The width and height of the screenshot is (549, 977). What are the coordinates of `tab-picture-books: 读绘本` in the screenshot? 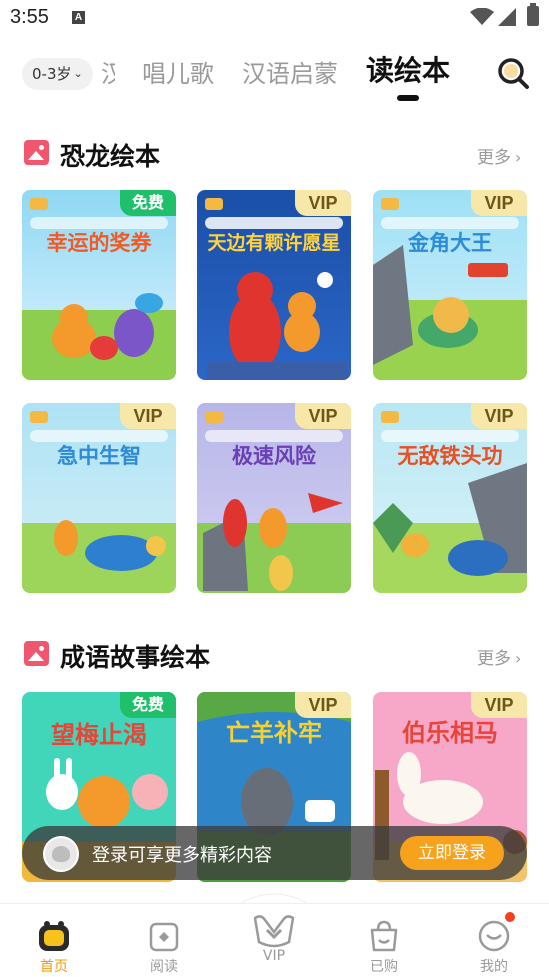 It's located at (408, 71).